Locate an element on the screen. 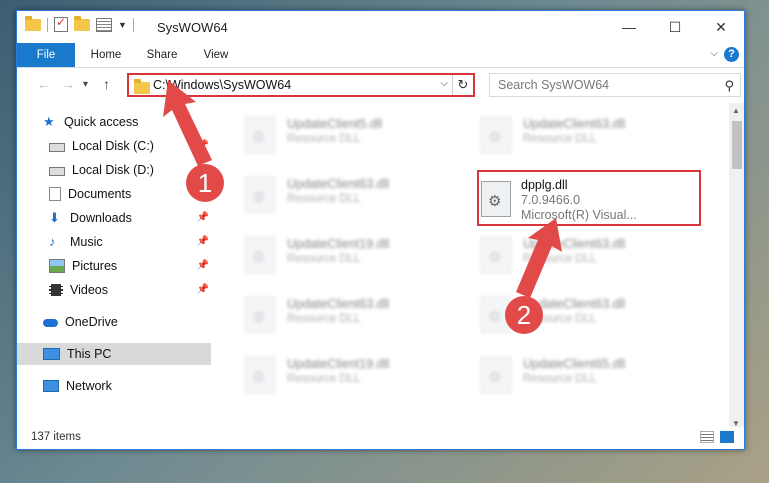 This screenshot has width=769, height=483. step-1-badge: 1 is located at coordinates (205, 183).